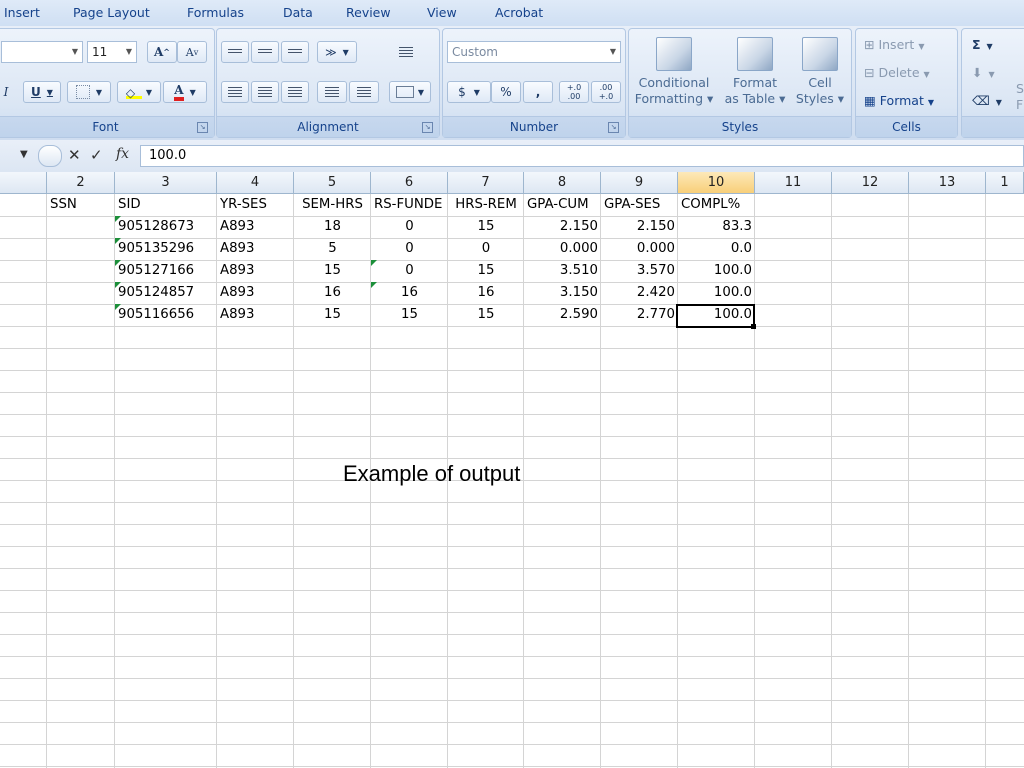 This screenshot has width=1024, height=768. I want to click on table-header-cell: GPA-CUM, so click(562, 205).